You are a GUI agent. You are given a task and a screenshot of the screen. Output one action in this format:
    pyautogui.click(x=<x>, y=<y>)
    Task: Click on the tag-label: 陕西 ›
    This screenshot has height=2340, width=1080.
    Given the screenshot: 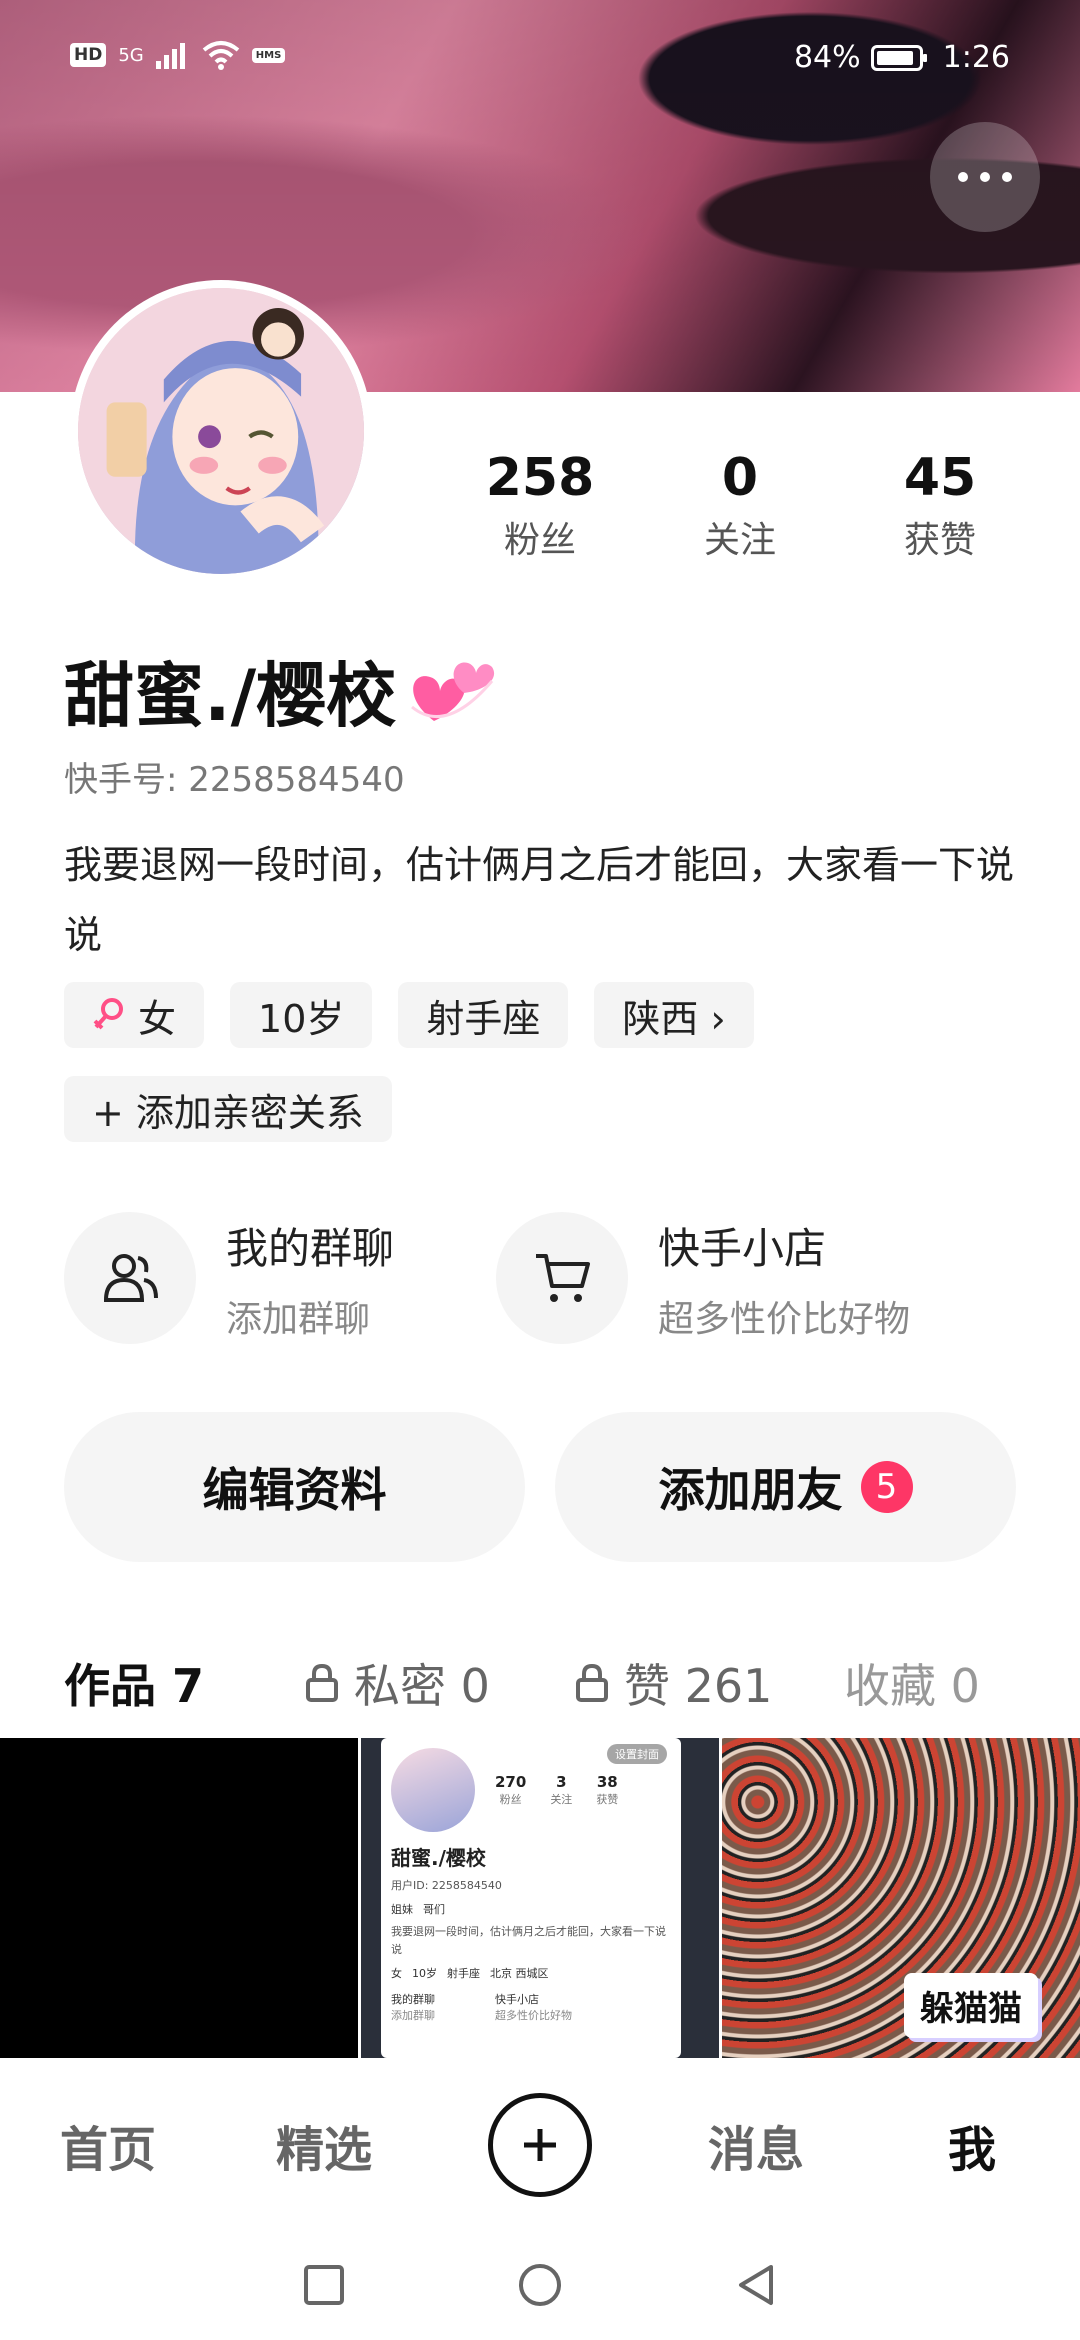 What is the action you would take?
    pyautogui.click(x=674, y=1018)
    